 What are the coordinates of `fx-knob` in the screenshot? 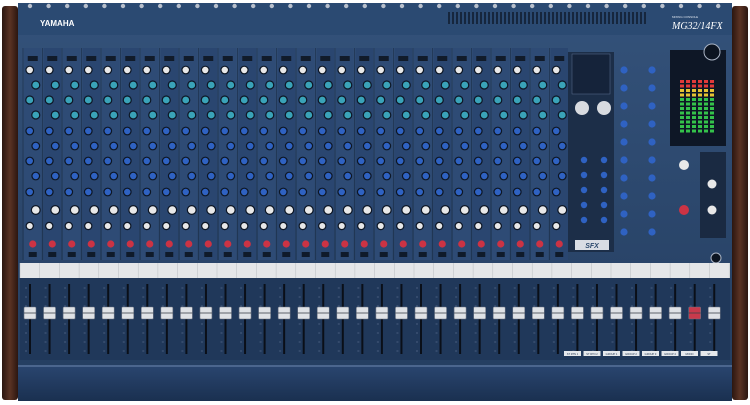 It's located at (604, 175).